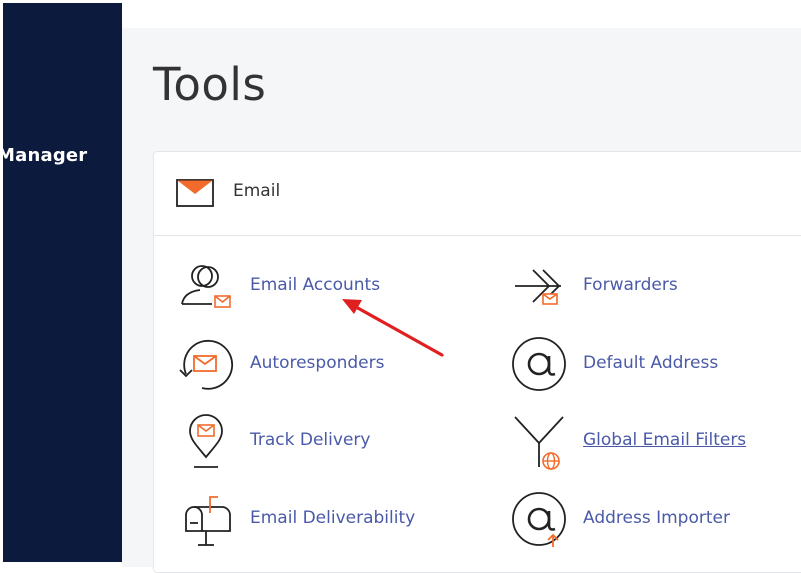 The width and height of the screenshot is (801, 573). What do you see at coordinates (45, 155) in the screenshot?
I see `sidebar-item-manager: Manager` at bounding box center [45, 155].